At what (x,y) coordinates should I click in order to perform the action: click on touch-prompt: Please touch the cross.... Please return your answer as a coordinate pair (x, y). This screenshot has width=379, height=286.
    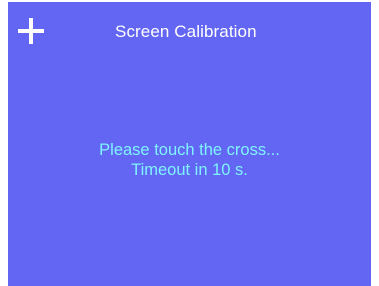
    Looking at the image, I should click on (189, 150).